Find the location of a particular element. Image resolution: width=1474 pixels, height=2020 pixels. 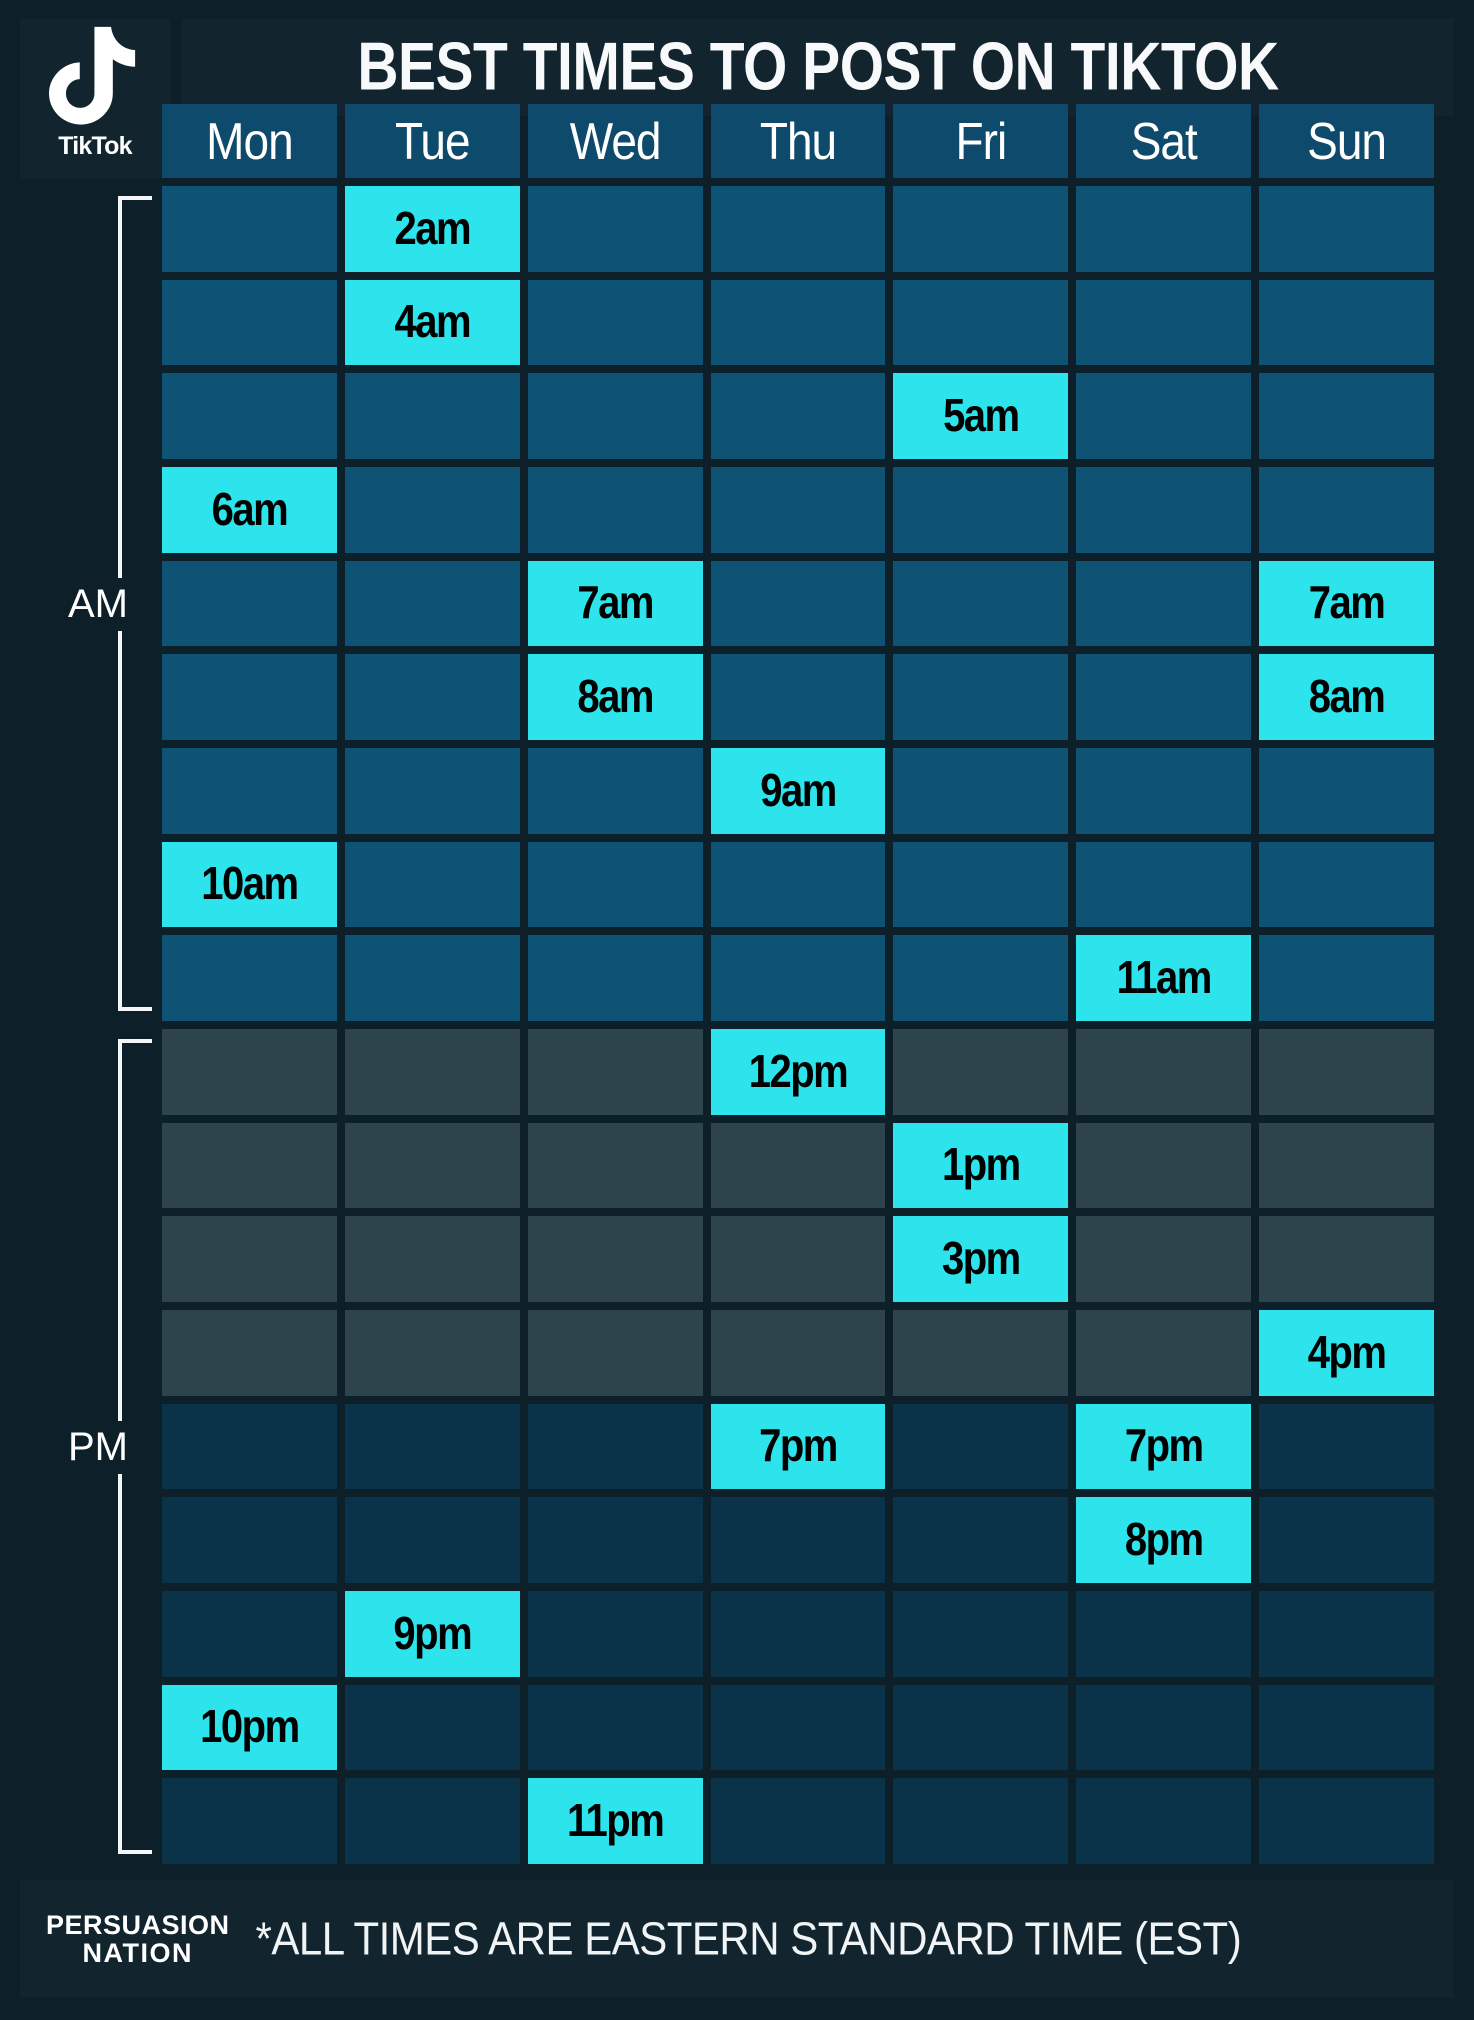

day-header-label: Thu is located at coordinates (798, 141).